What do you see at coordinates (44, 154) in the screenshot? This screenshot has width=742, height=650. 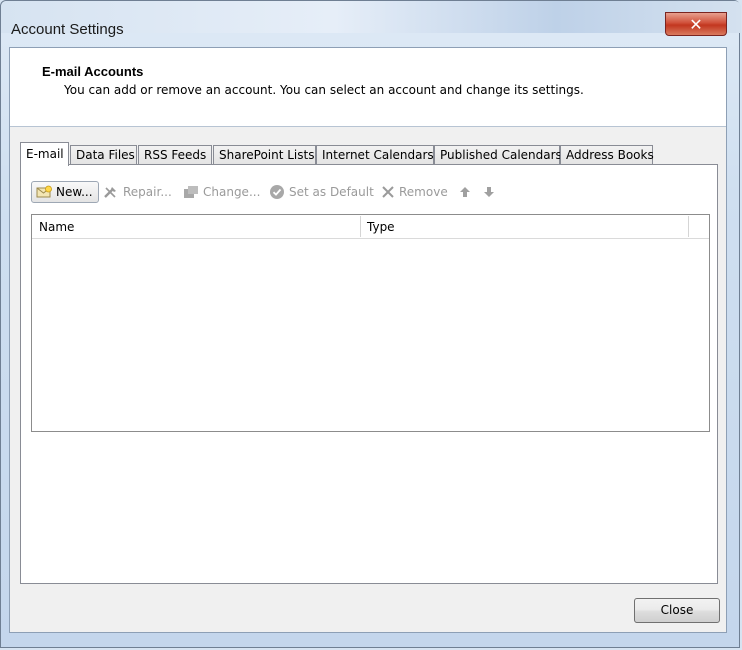 I see `tab-email: E-mail` at bounding box center [44, 154].